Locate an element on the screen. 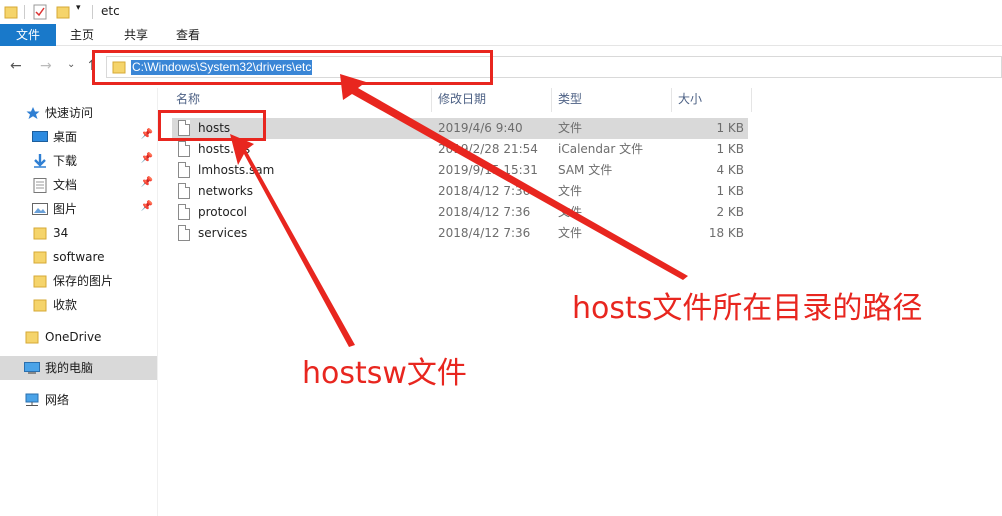 This screenshot has width=1002, height=516. ribbon: 文件 主页 共享 查看 is located at coordinates (501, 35).